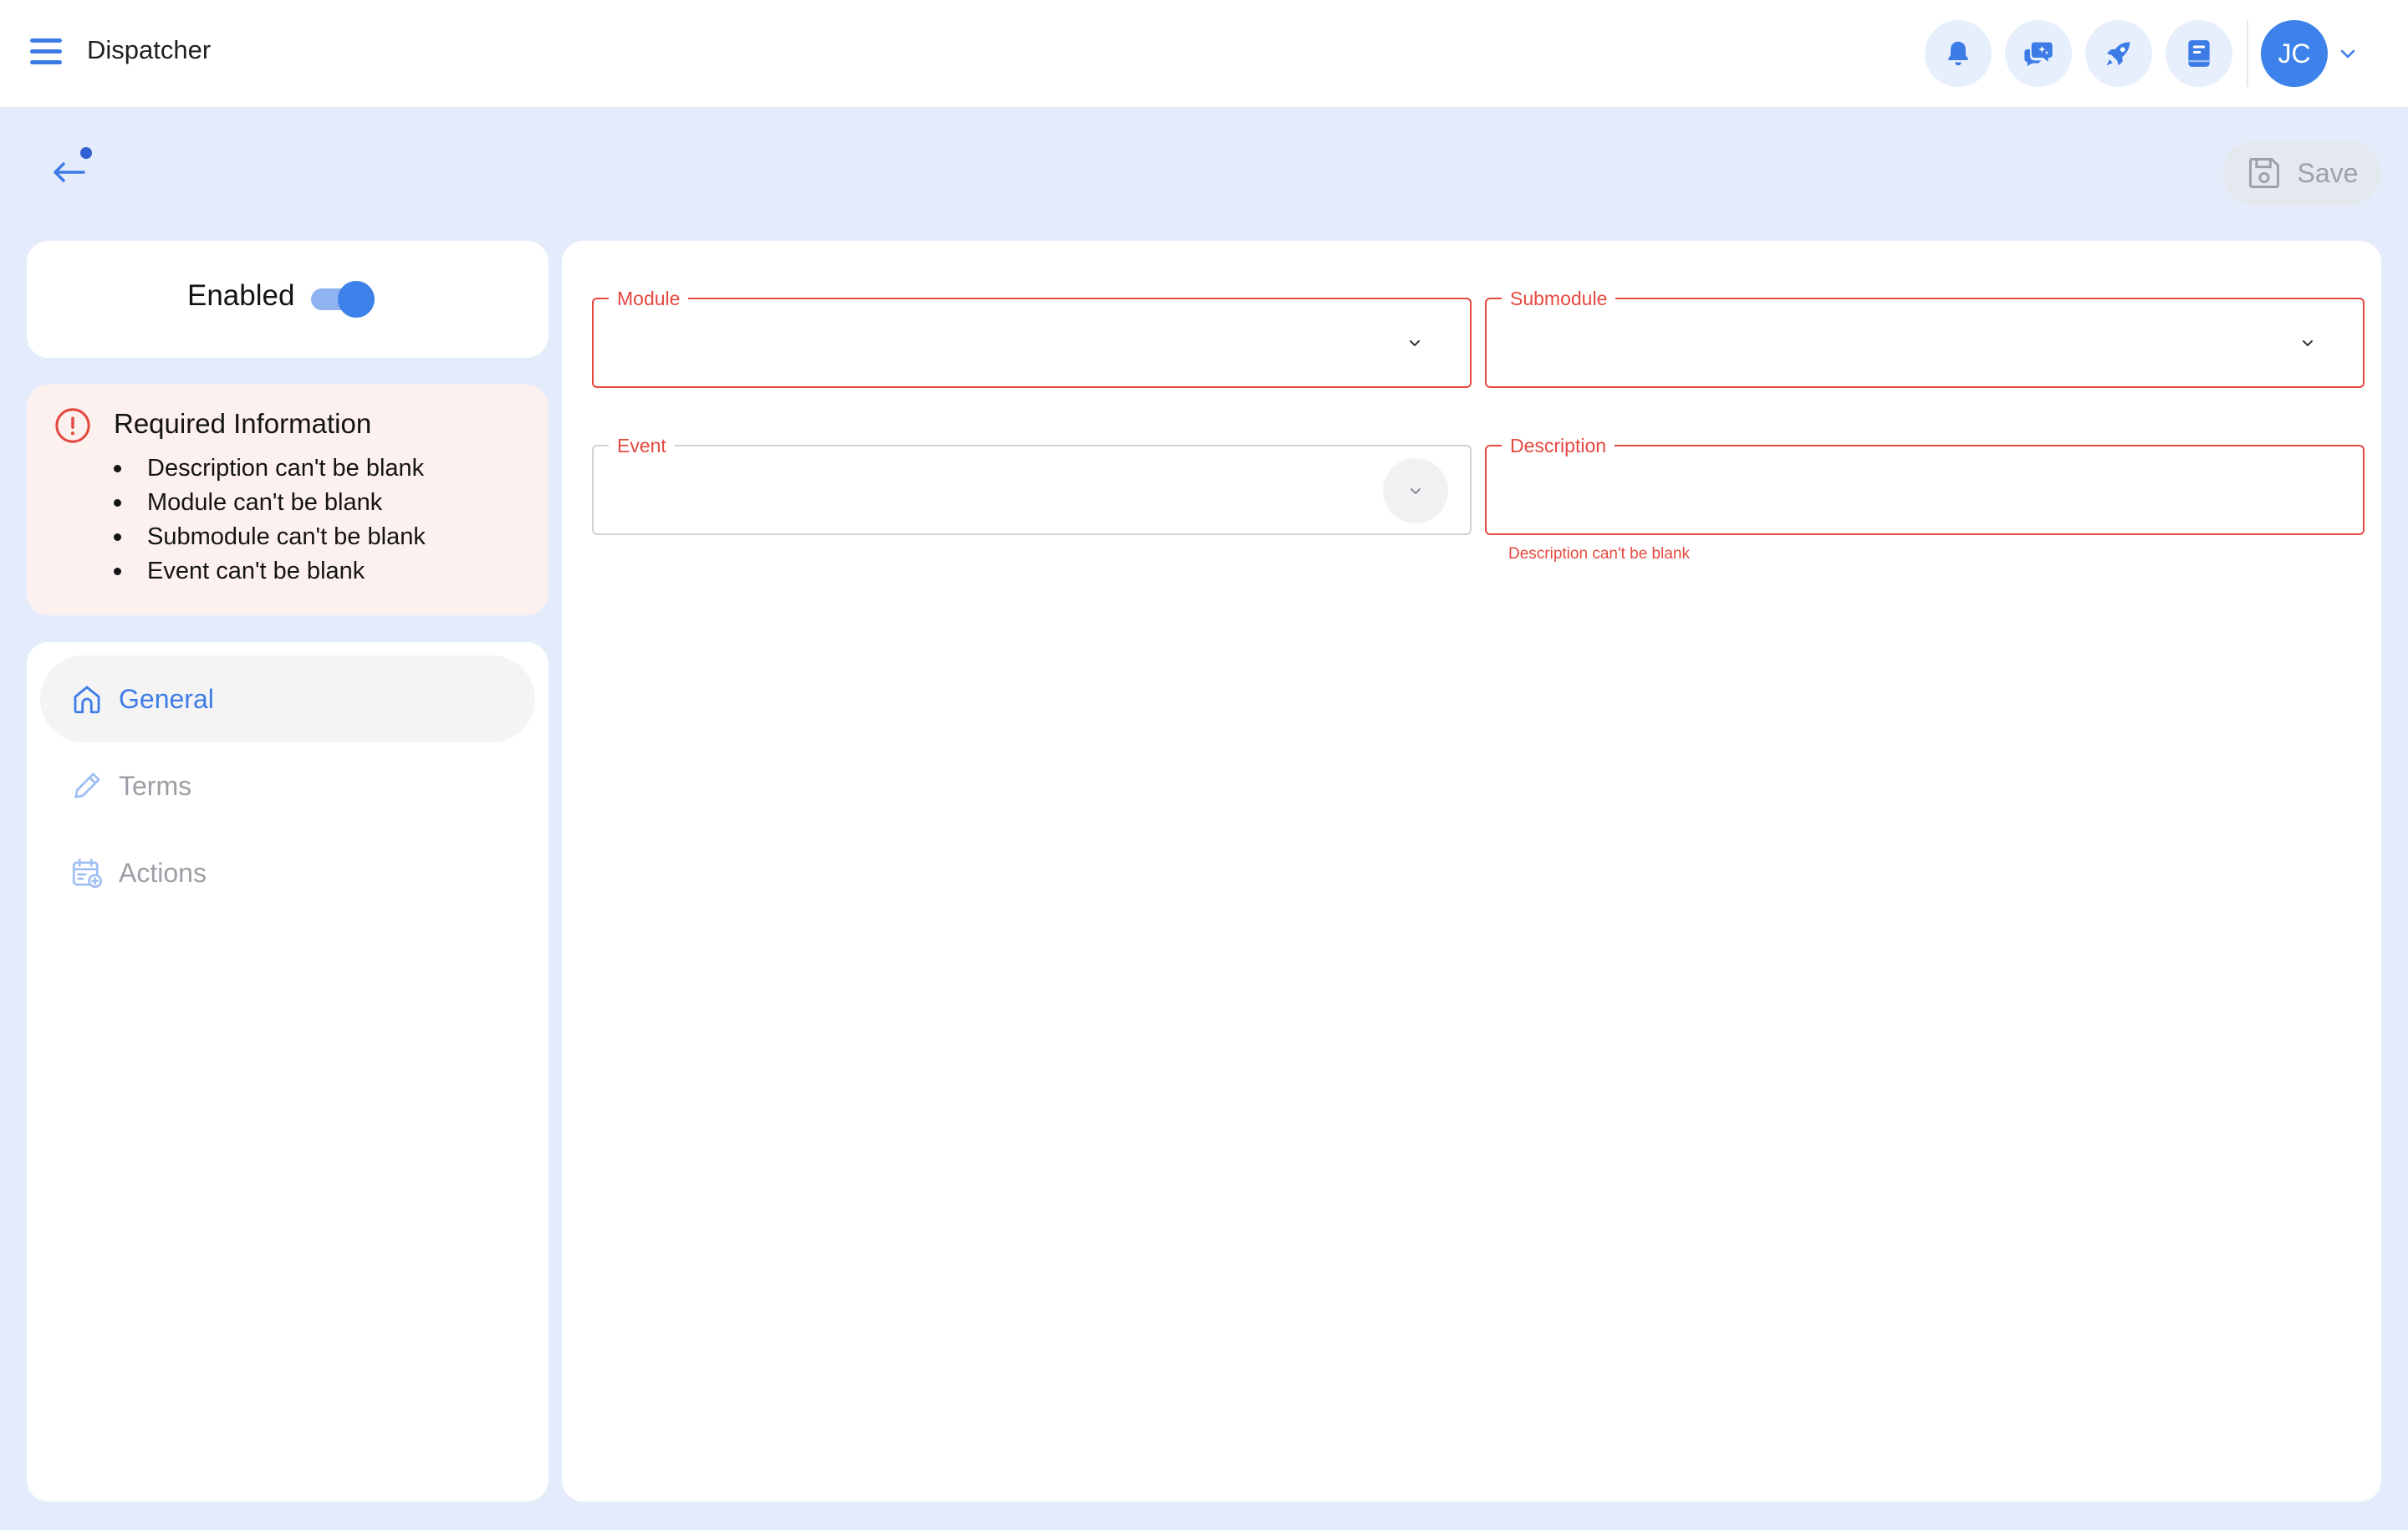 Image resolution: width=2408 pixels, height=1530 pixels. I want to click on bell-icon, so click(1958, 54).